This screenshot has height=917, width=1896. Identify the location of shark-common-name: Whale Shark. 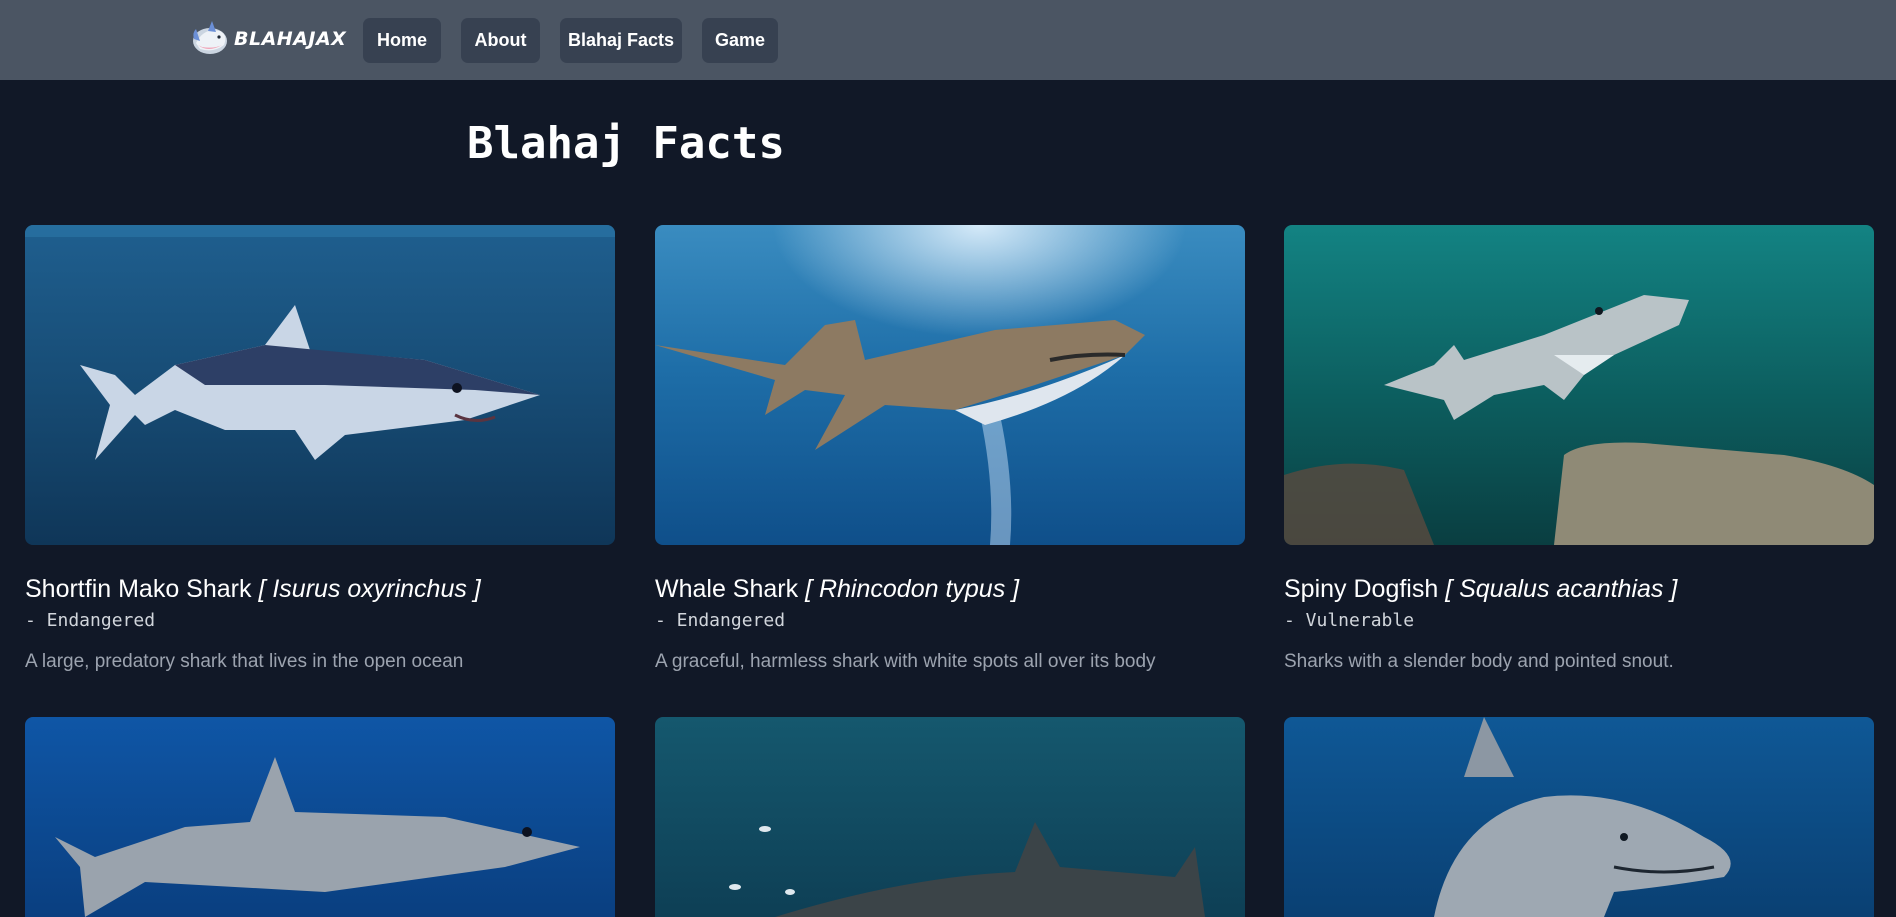
(727, 589).